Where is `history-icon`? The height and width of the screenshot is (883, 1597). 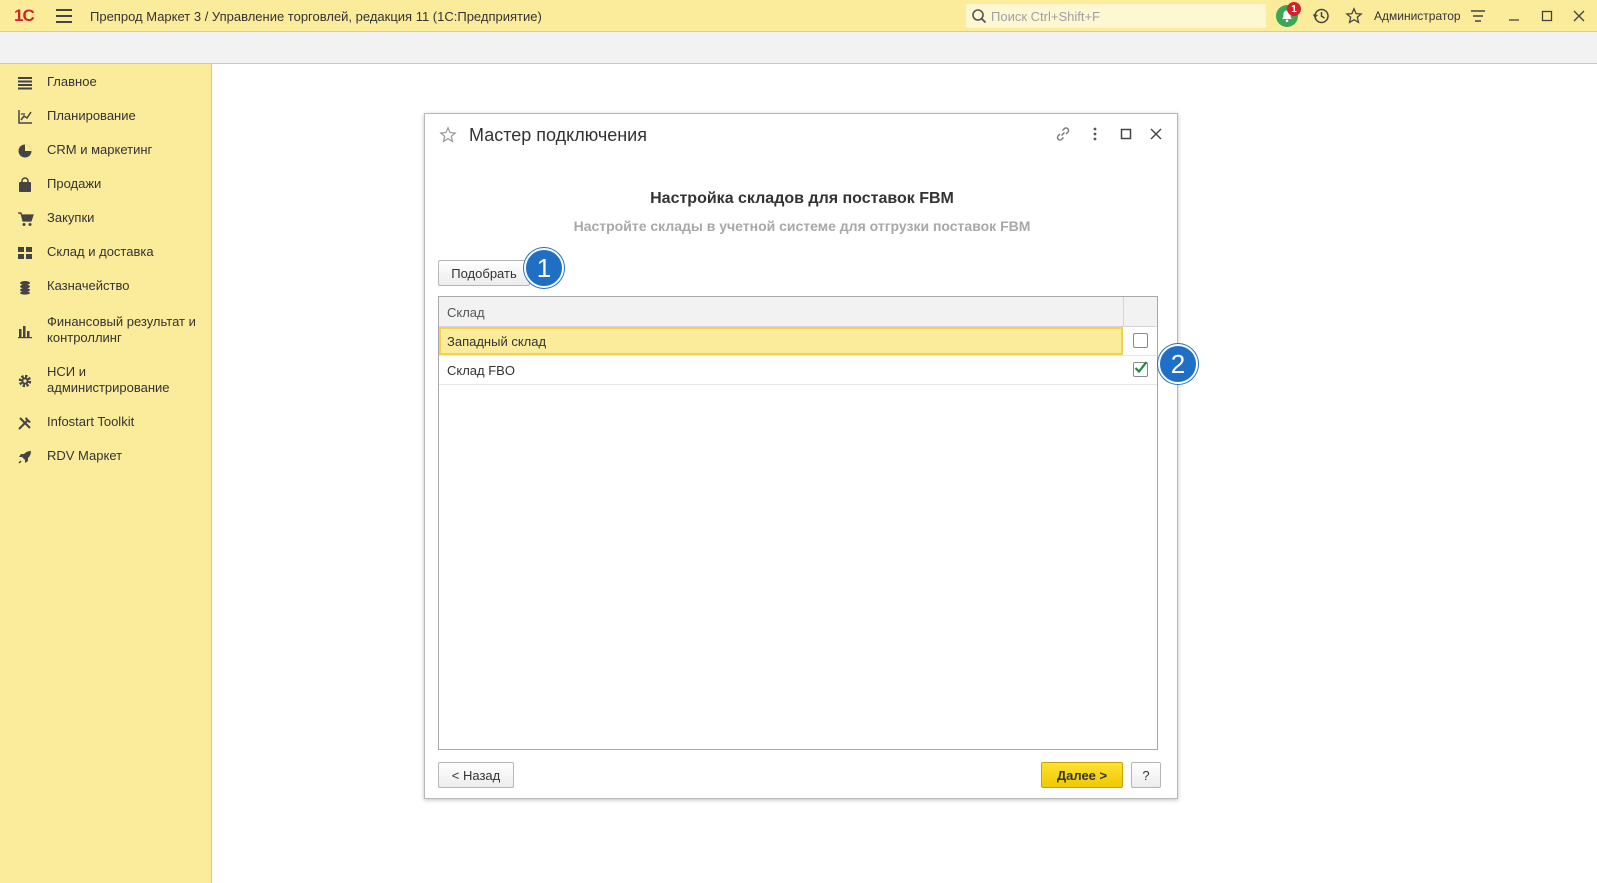
history-icon is located at coordinates (1321, 16).